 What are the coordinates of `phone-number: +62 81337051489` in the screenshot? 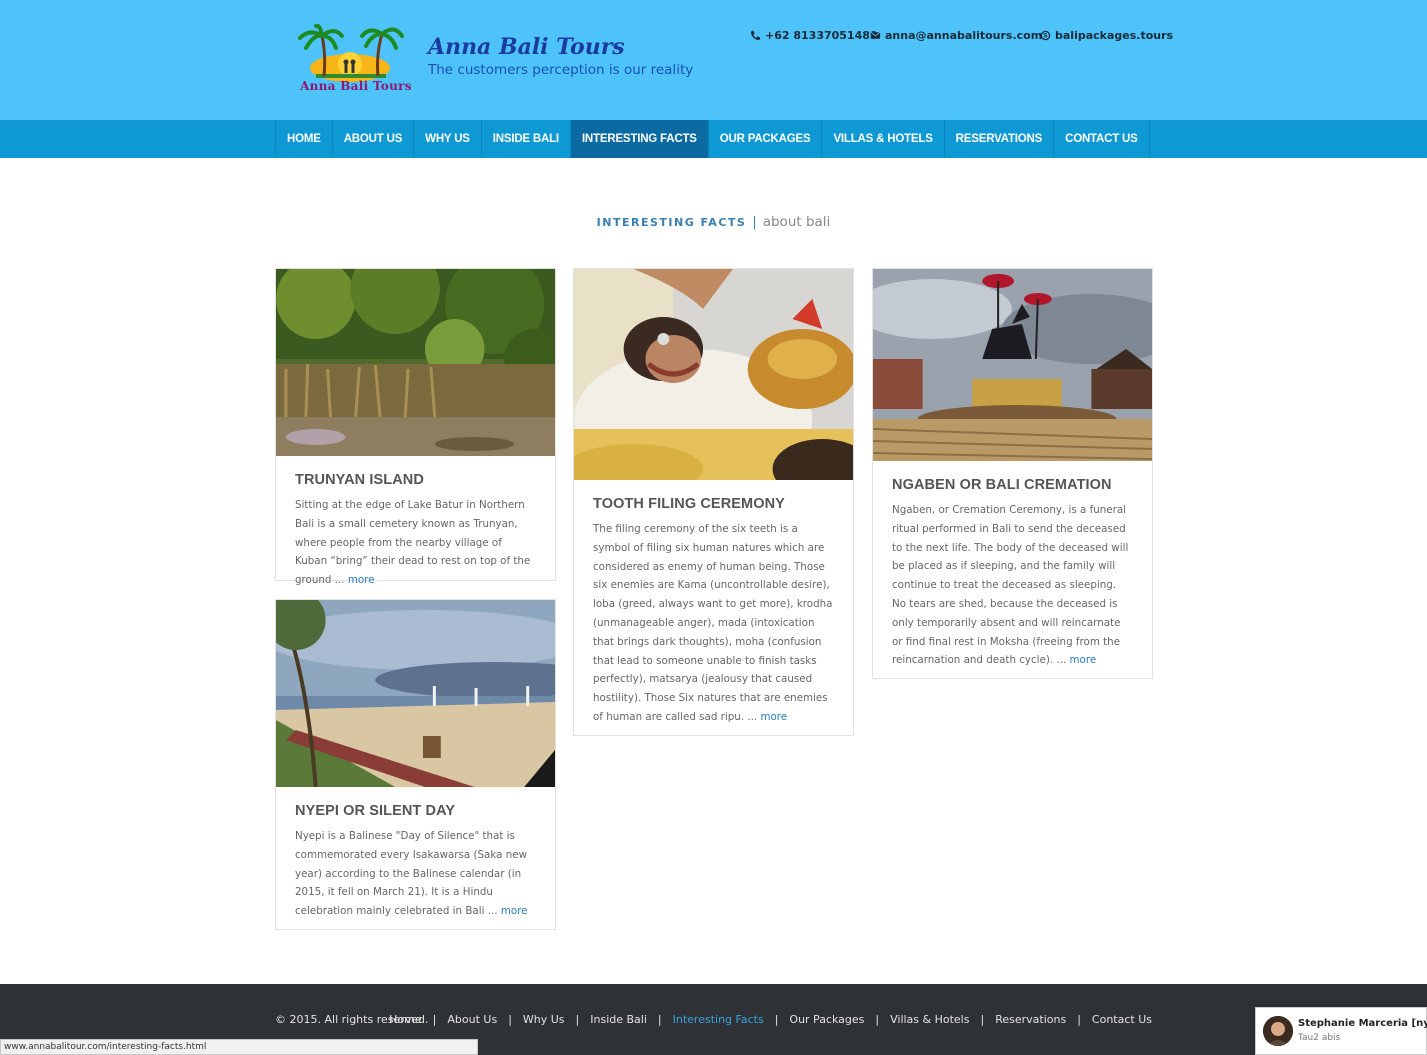 It's located at (821, 35).